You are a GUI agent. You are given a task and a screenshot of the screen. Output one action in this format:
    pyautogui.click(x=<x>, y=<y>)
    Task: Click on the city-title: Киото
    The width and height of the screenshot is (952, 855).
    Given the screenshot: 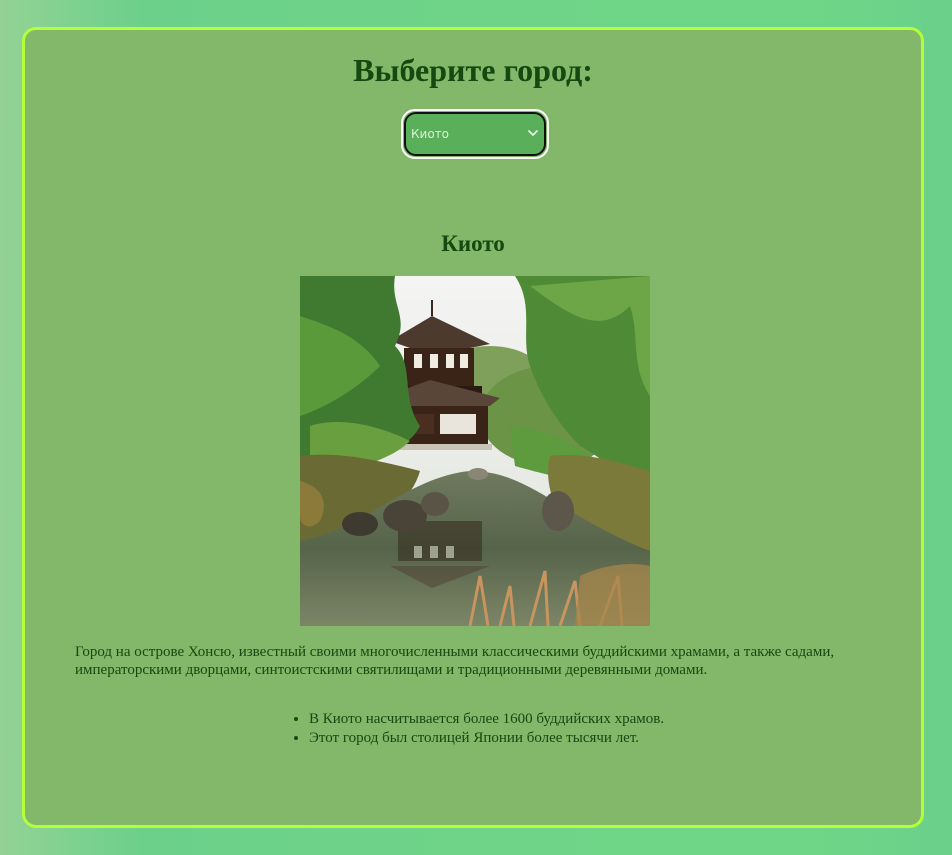 What is the action you would take?
    pyautogui.click(x=473, y=243)
    